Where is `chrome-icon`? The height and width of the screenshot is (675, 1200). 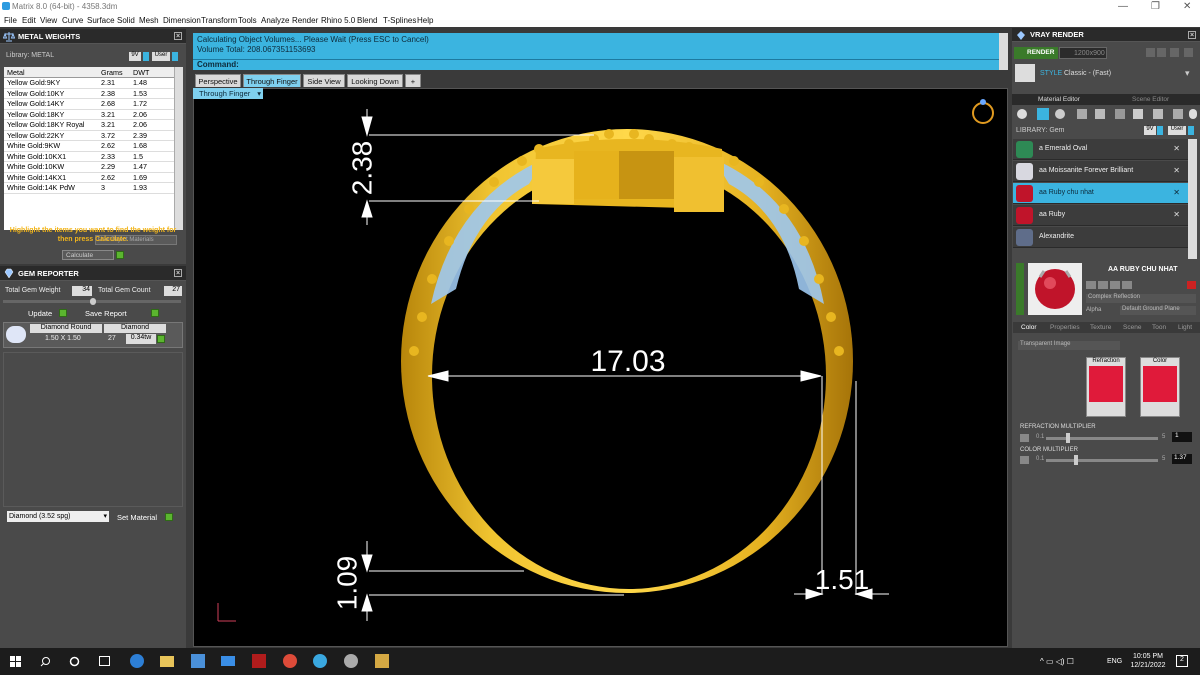
chrome-icon is located at coordinates (290, 661).